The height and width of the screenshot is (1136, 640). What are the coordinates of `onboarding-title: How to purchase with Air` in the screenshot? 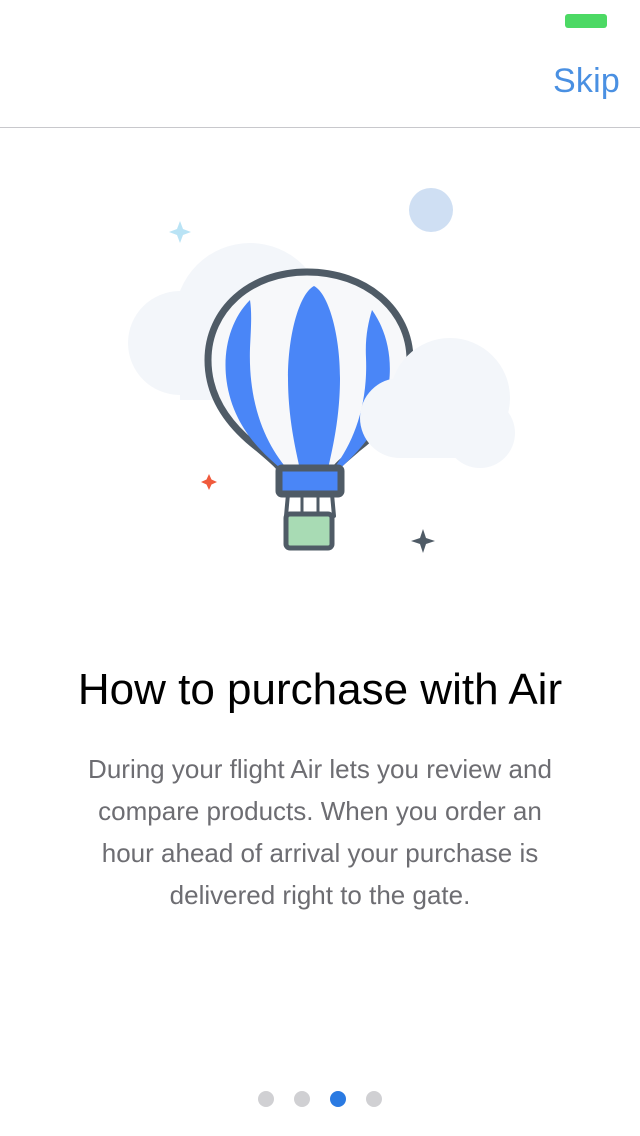 It's located at (320, 689).